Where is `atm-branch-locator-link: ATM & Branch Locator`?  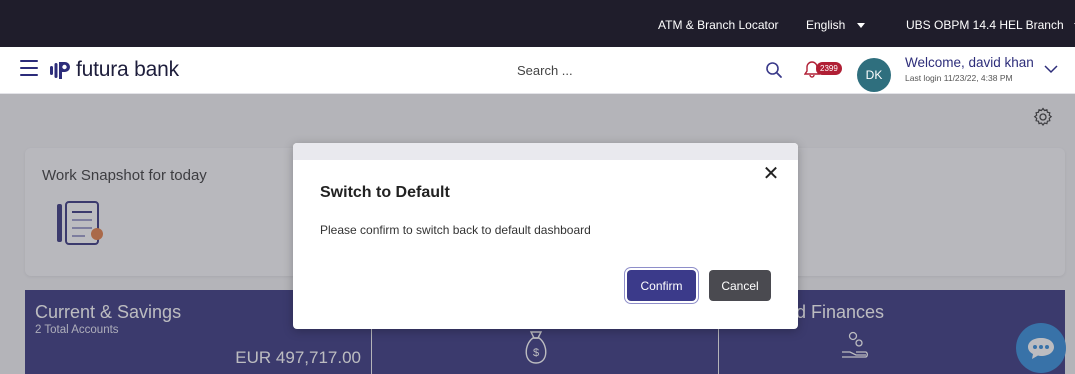 atm-branch-locator-link: ATM & Branch Locator is located at coordinates (718, 25).